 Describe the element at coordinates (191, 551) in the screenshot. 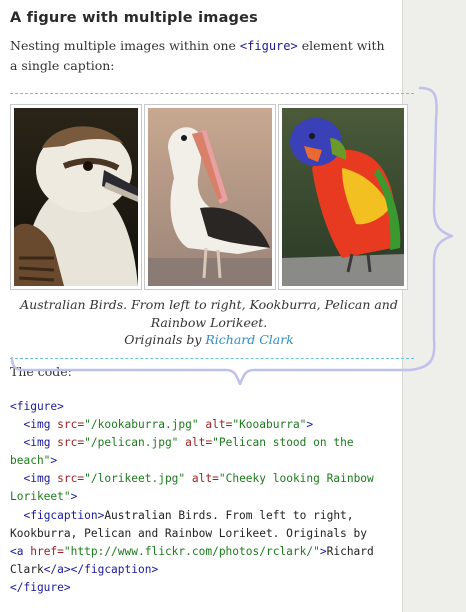

I see `code-href-value: "http://www.flickr.com/photos/rclark/"` at that location.